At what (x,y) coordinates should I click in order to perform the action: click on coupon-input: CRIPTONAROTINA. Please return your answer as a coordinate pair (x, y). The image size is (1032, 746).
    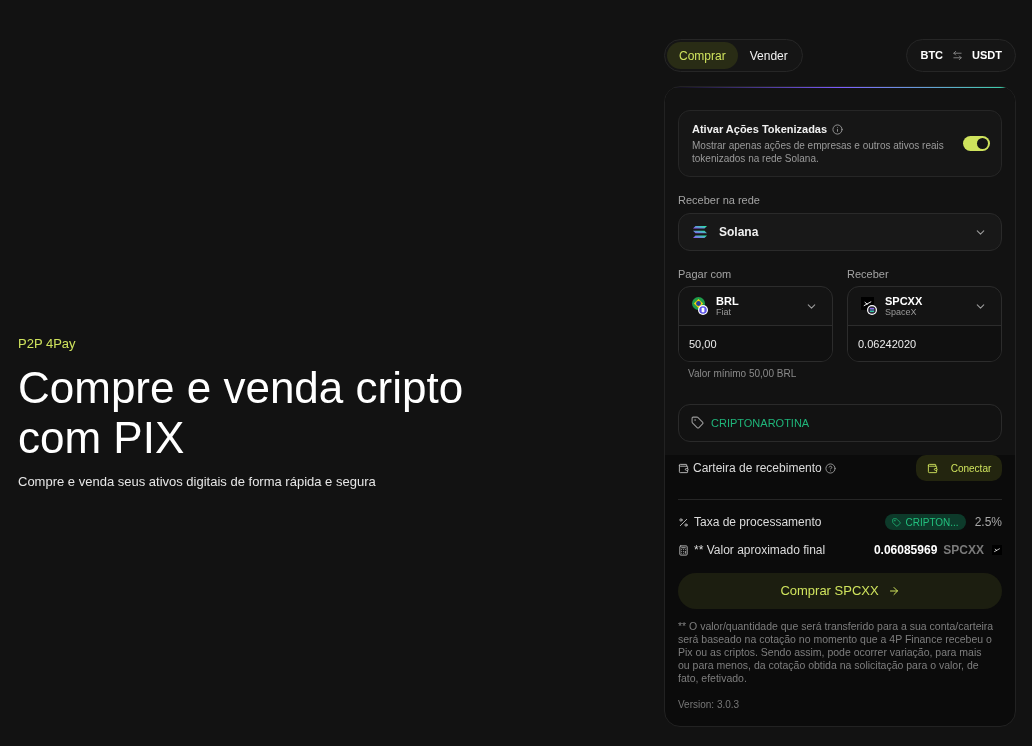
    Looking at the image, I should click on (840, 423).